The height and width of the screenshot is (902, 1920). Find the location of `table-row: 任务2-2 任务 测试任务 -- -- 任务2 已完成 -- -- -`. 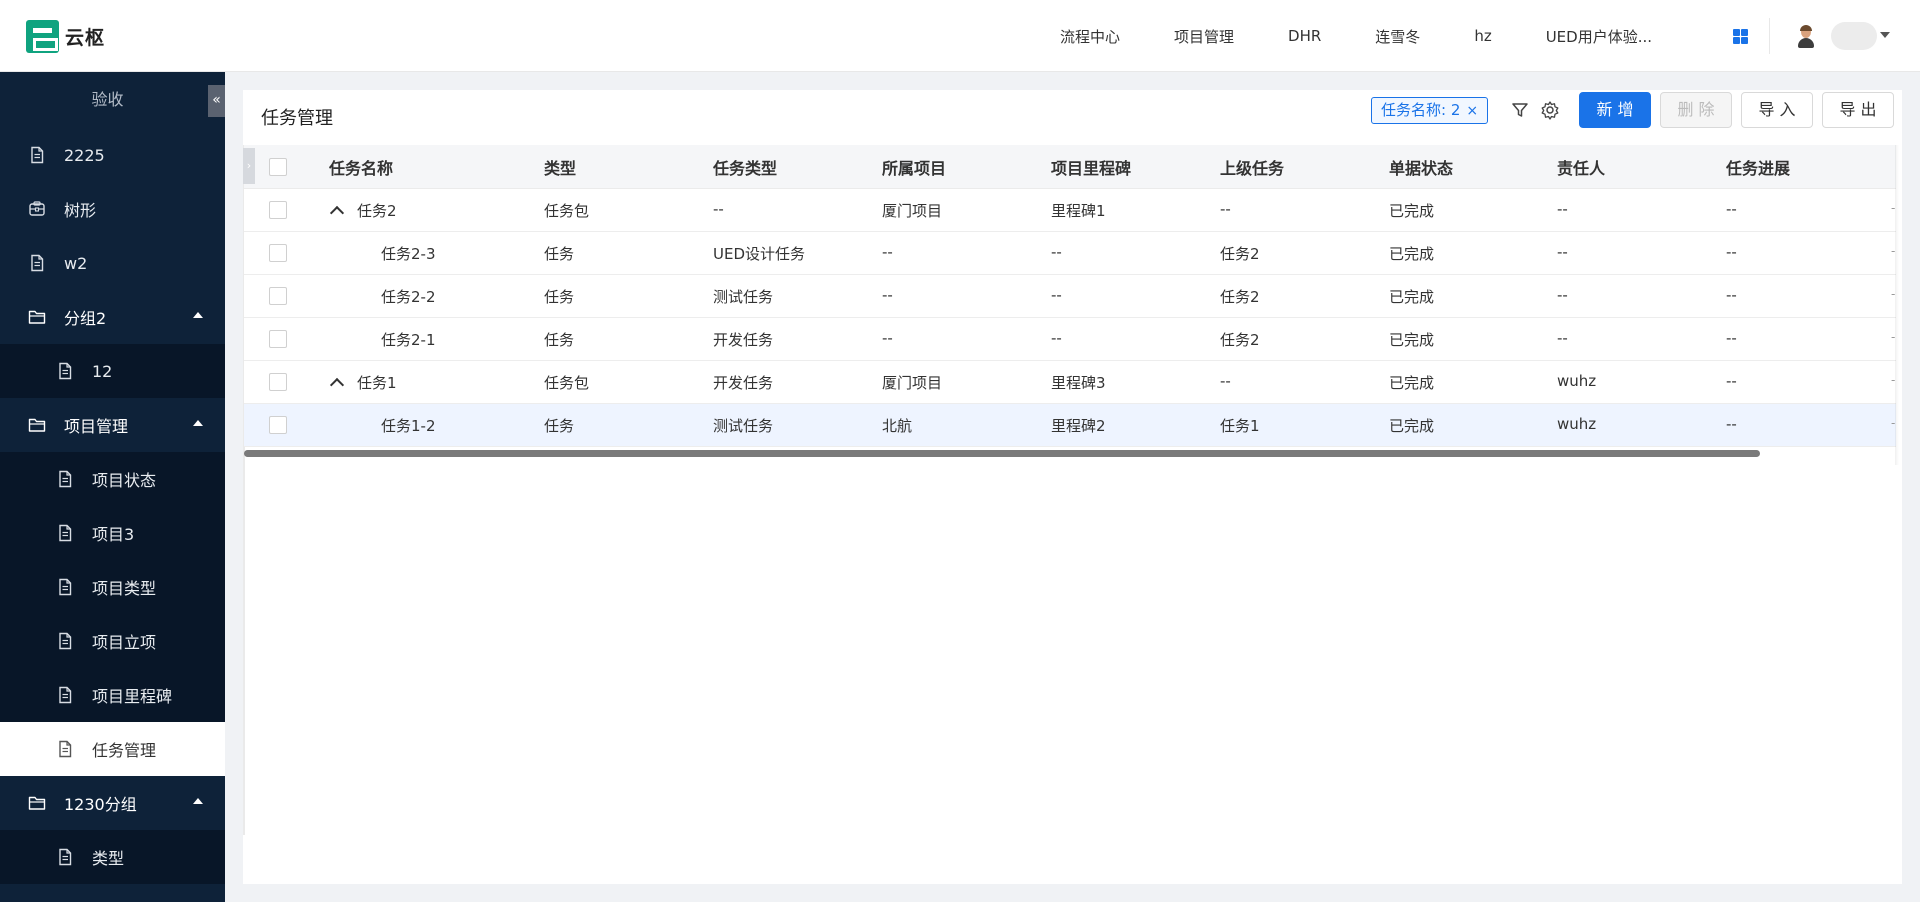

table-row: 任务2-2 任务 测试任务 -- -- 任务2 已完成 -- -- - is located at coordinates (1070, 296).